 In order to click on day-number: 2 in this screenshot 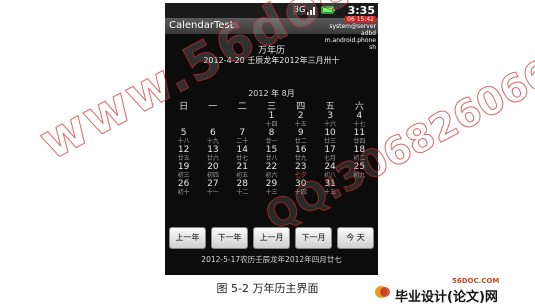, I will do `click(300, 116)`.